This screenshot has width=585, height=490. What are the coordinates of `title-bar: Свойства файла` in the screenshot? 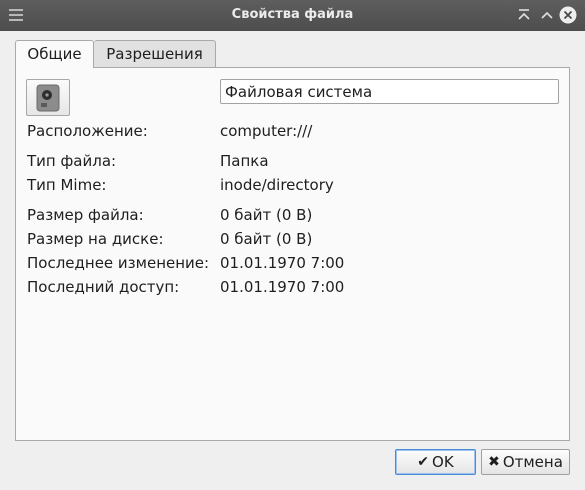 It's located at (292, 15).